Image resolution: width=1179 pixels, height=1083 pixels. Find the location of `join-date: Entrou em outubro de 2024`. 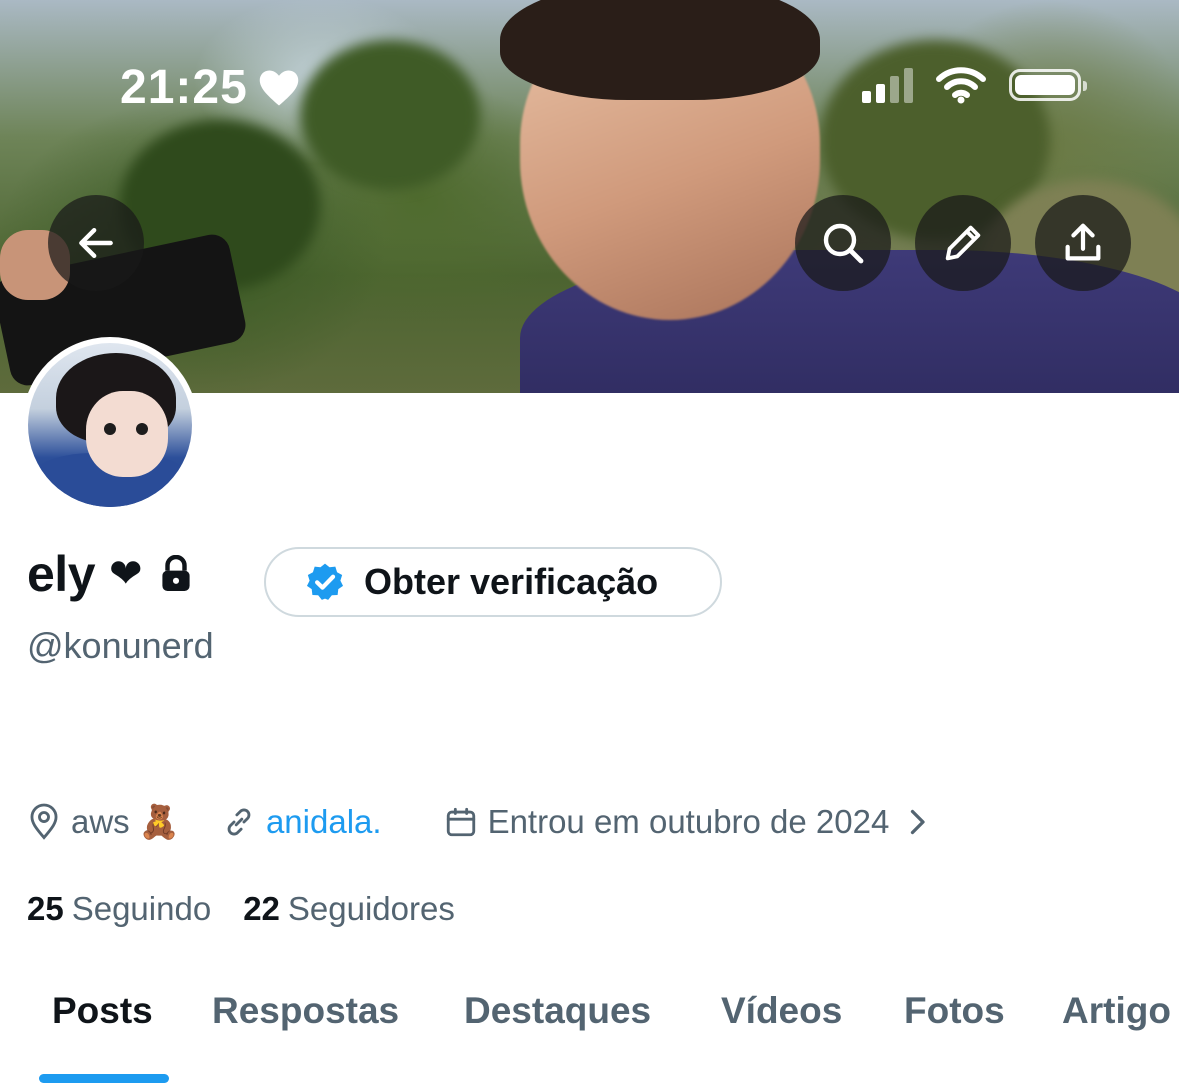

join-date: Entrou em outubro de 2024 is located at coordinates (687, 822).